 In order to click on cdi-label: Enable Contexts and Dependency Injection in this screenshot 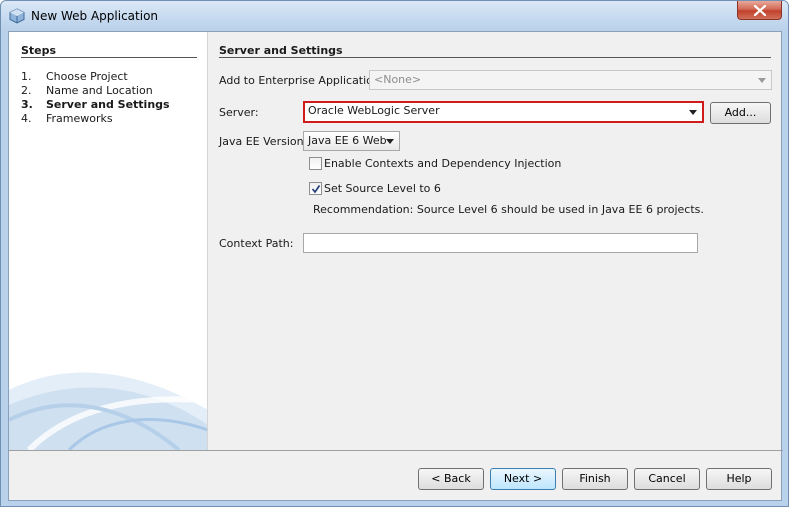, I will do `click(443, 163)`.